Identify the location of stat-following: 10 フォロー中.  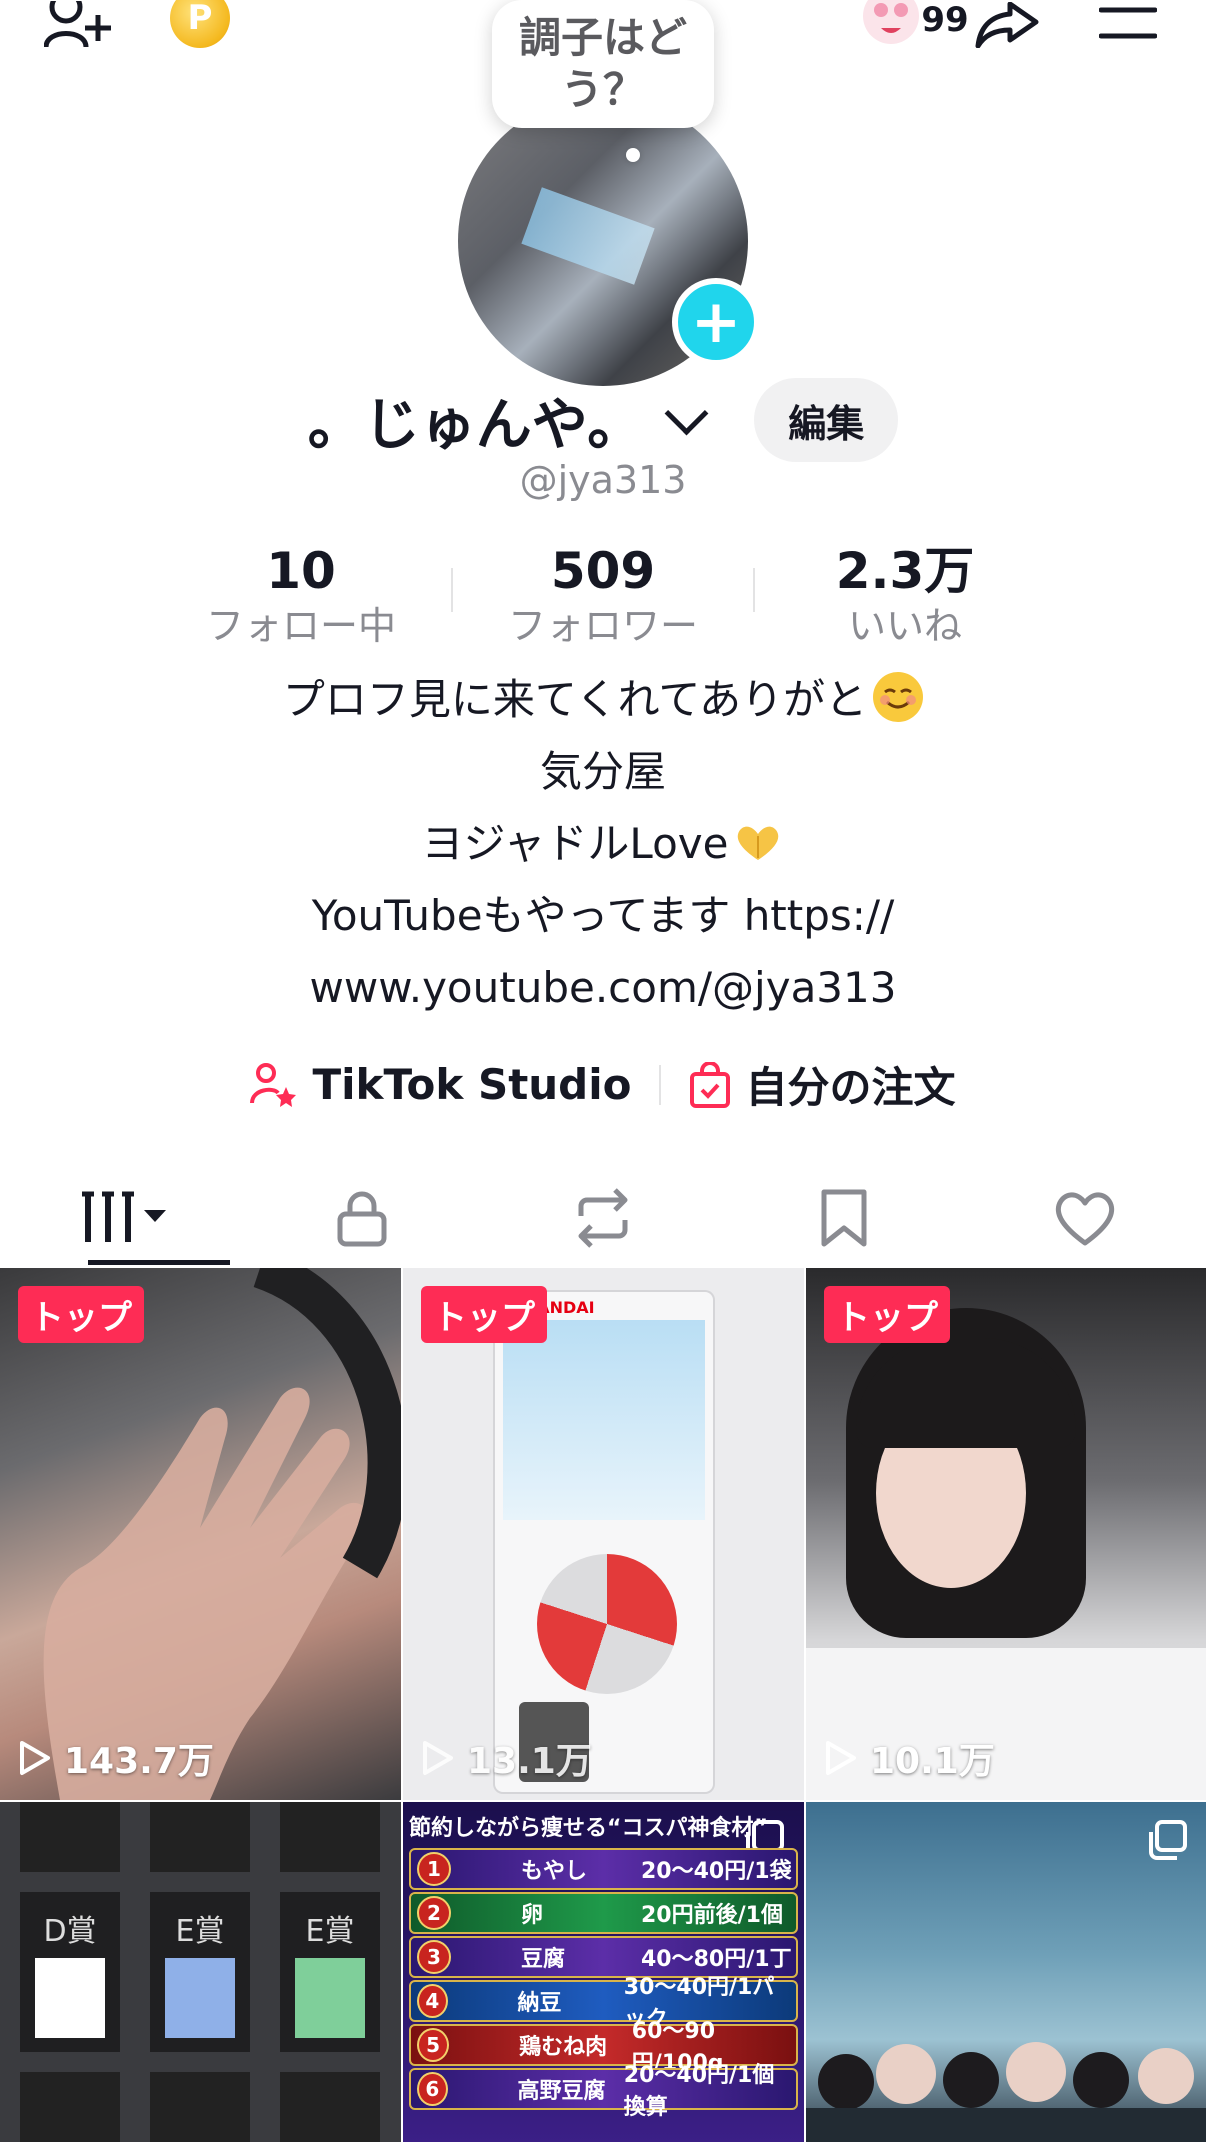
(301, 595).